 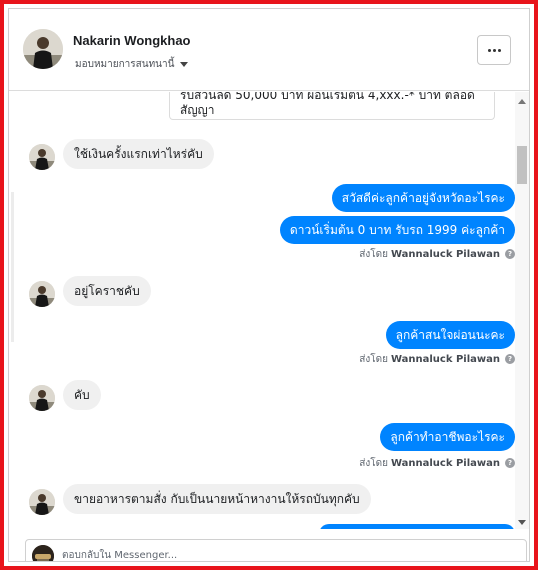 What do you see at coordinates (417, 526) in the screenshot?
I see `message-bubble-outgoing` at bounding box center [417, 526].